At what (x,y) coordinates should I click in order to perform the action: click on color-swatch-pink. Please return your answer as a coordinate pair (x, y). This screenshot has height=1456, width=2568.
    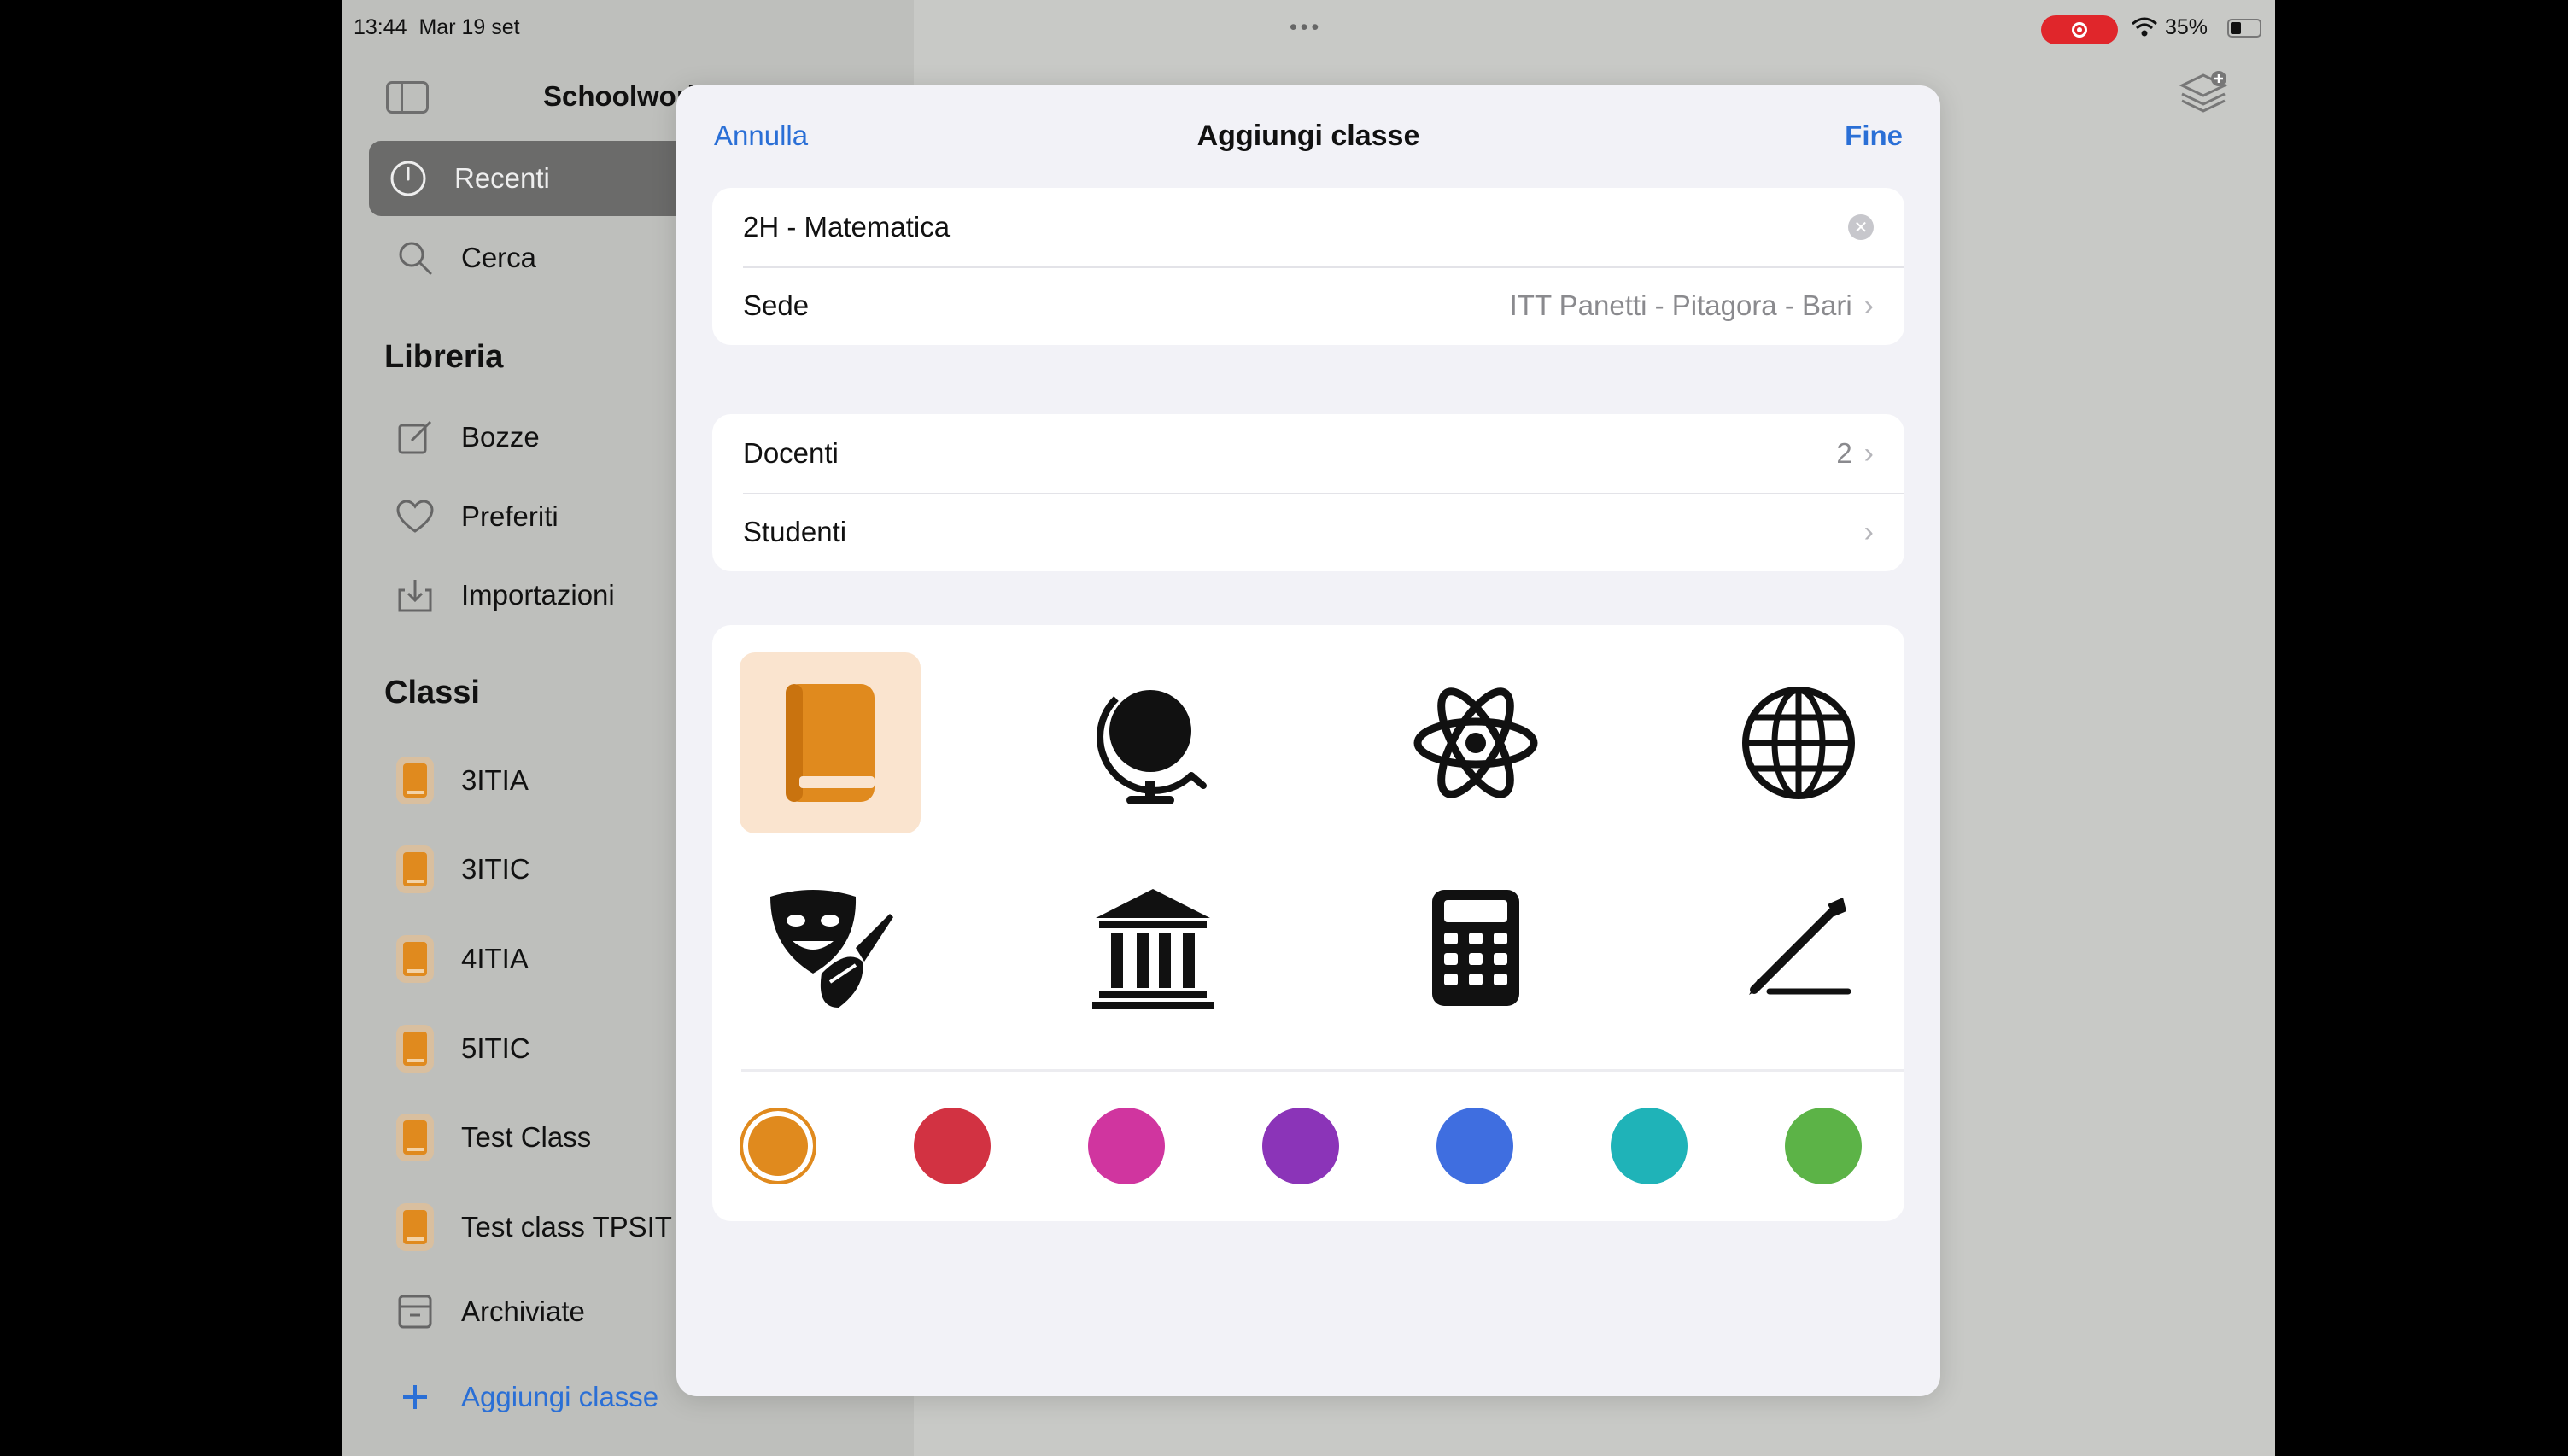
    Looking at the image, I should click on (1126, 1146).